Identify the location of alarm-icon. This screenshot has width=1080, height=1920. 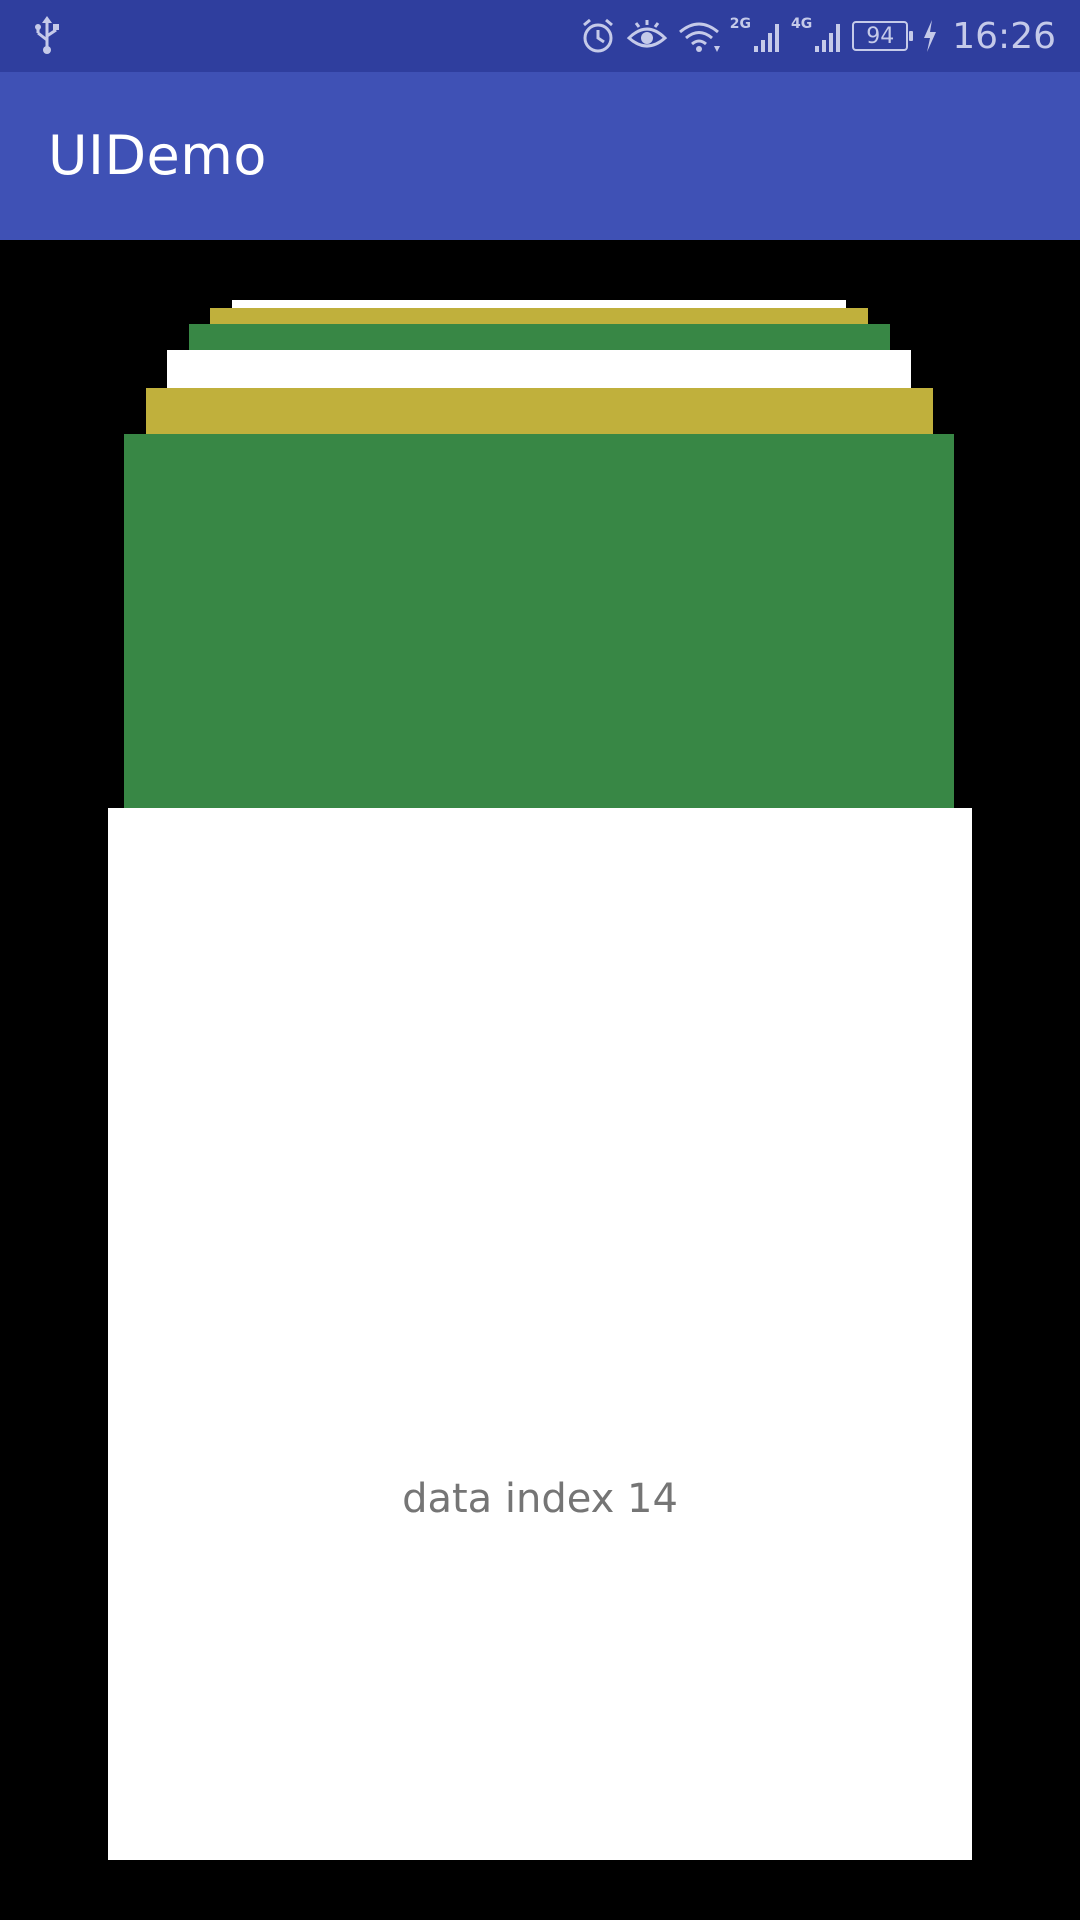
(598, 36).